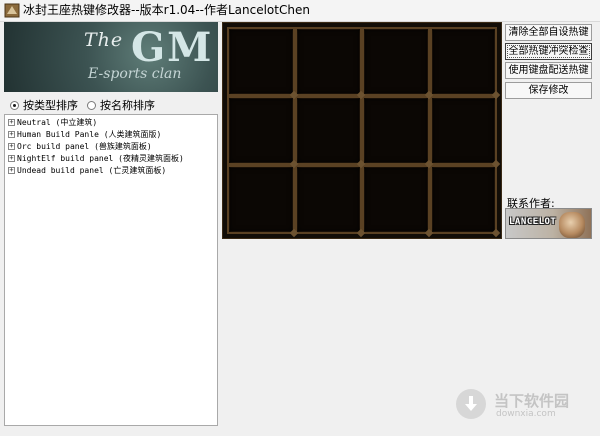 The height and width of the screenshot is (436, 600). What do you see at coordinates (172, 47) in the screenshot?
I see `logo-gm-text: GM` at bounding box center [172, 47].